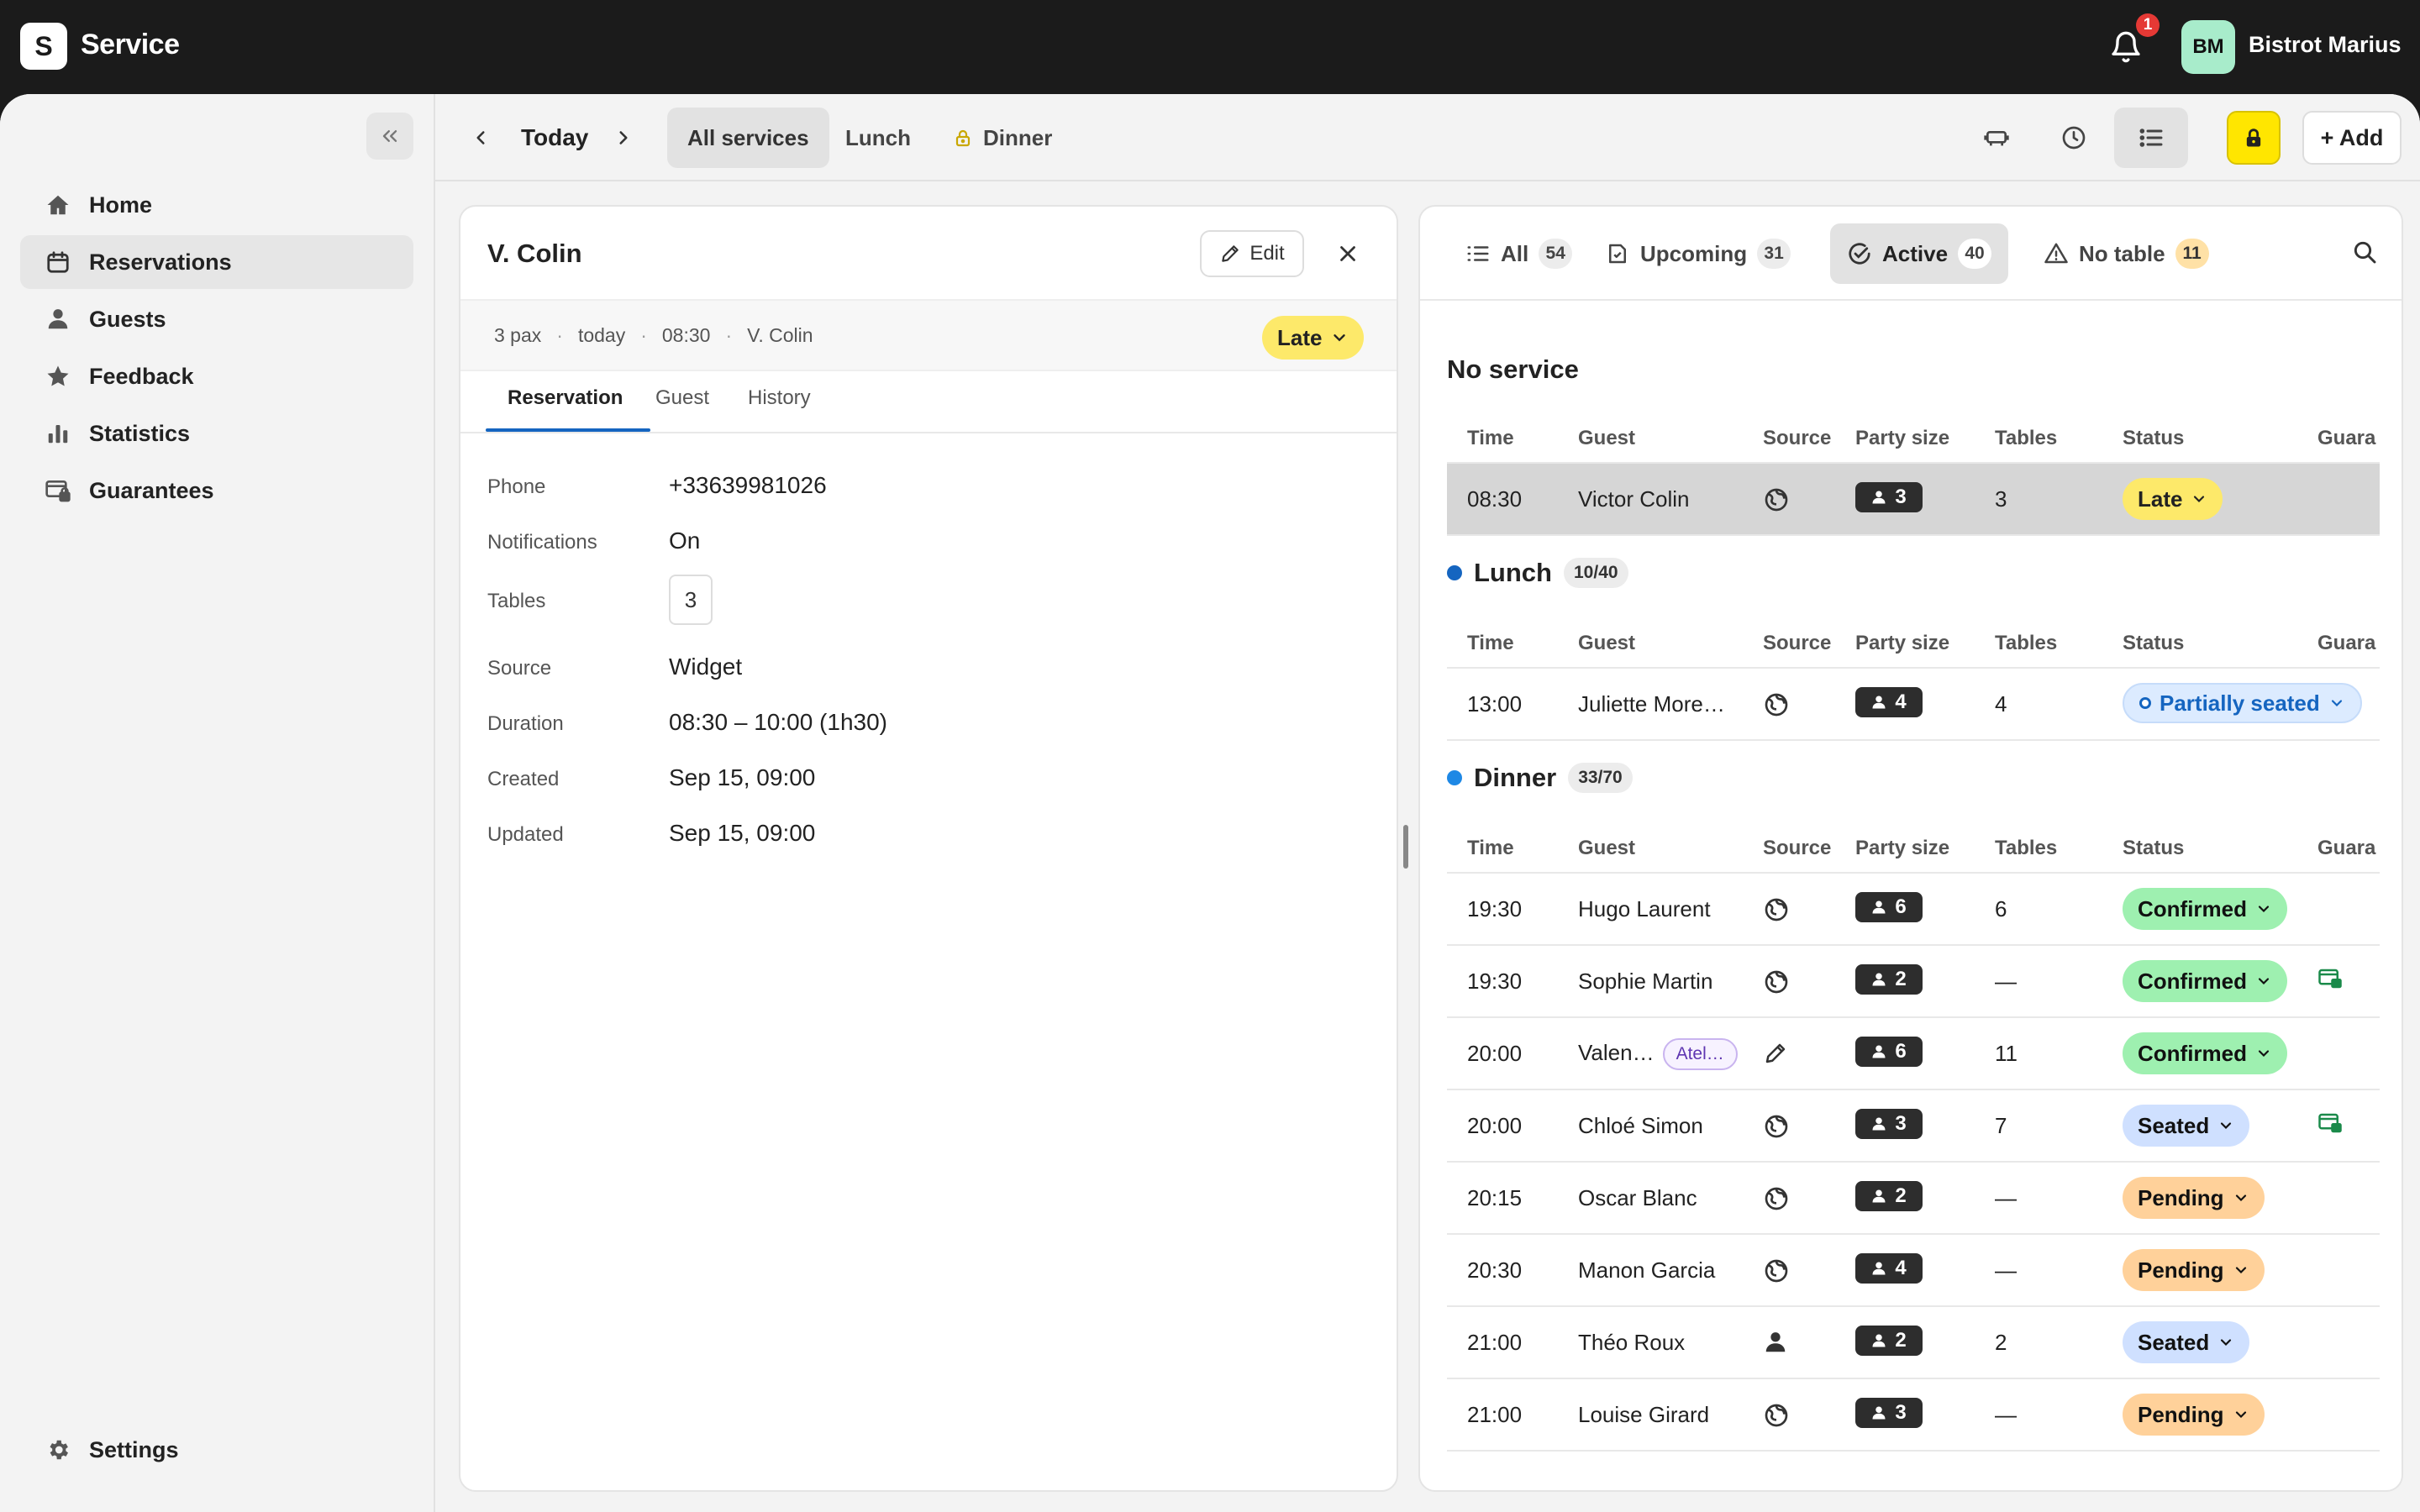  What do you see at coordinates (1914, 1126) in the screenshot?
I see `table-row: 20:00 Chloé Simon 3 7 Seated` at bounding box center [1914, 1126].